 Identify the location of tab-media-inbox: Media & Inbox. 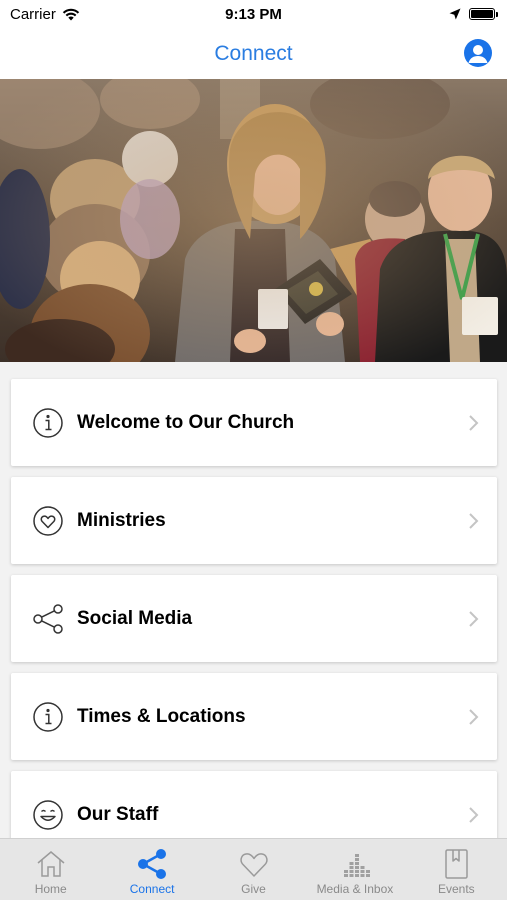
(354, 869).